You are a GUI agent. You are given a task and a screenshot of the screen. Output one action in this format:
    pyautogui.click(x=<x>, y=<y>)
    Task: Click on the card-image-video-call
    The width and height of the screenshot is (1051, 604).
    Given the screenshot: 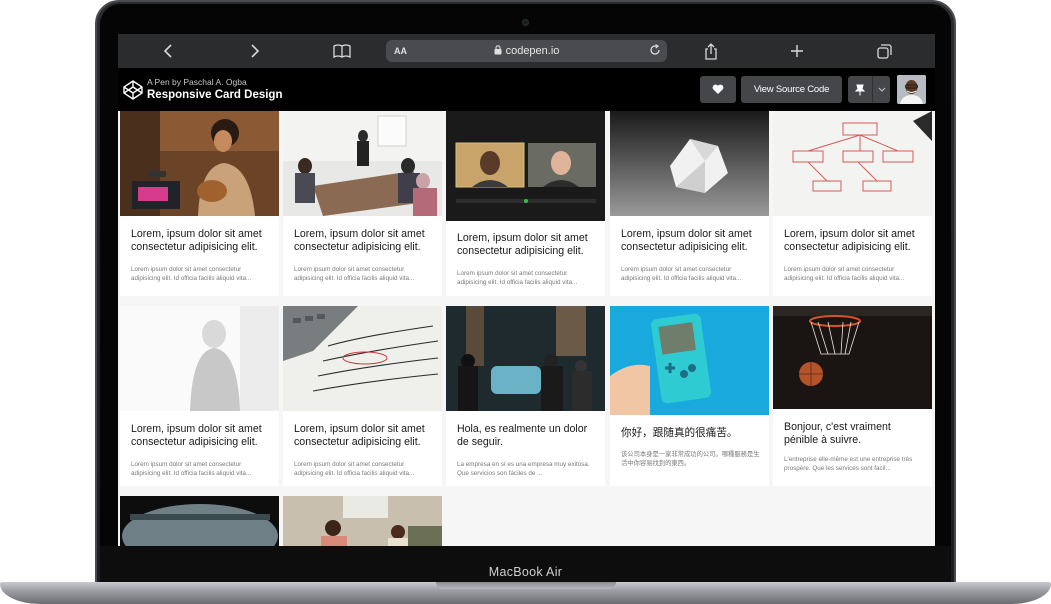 What is the action you would take?
    pyautogui.click(x=525, y=166)
    